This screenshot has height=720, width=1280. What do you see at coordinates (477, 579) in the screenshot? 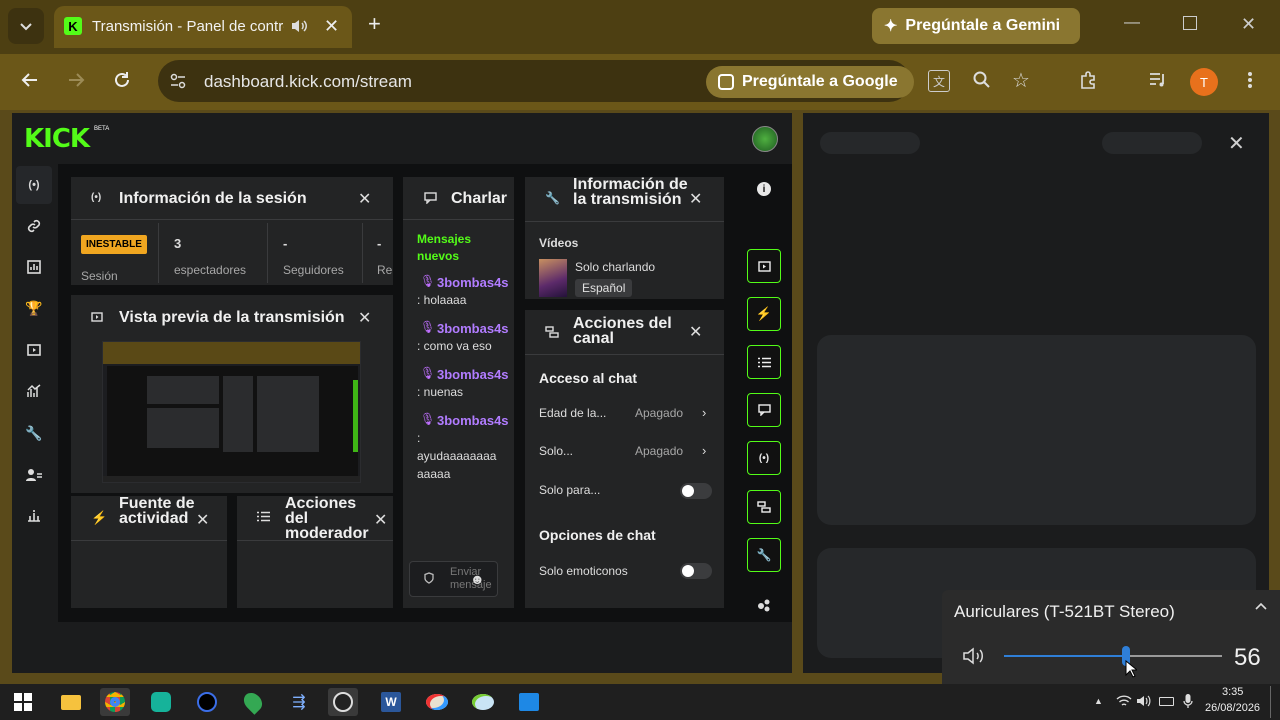
I see `emoji-icon: ☻` at bounding box center [477, 579].